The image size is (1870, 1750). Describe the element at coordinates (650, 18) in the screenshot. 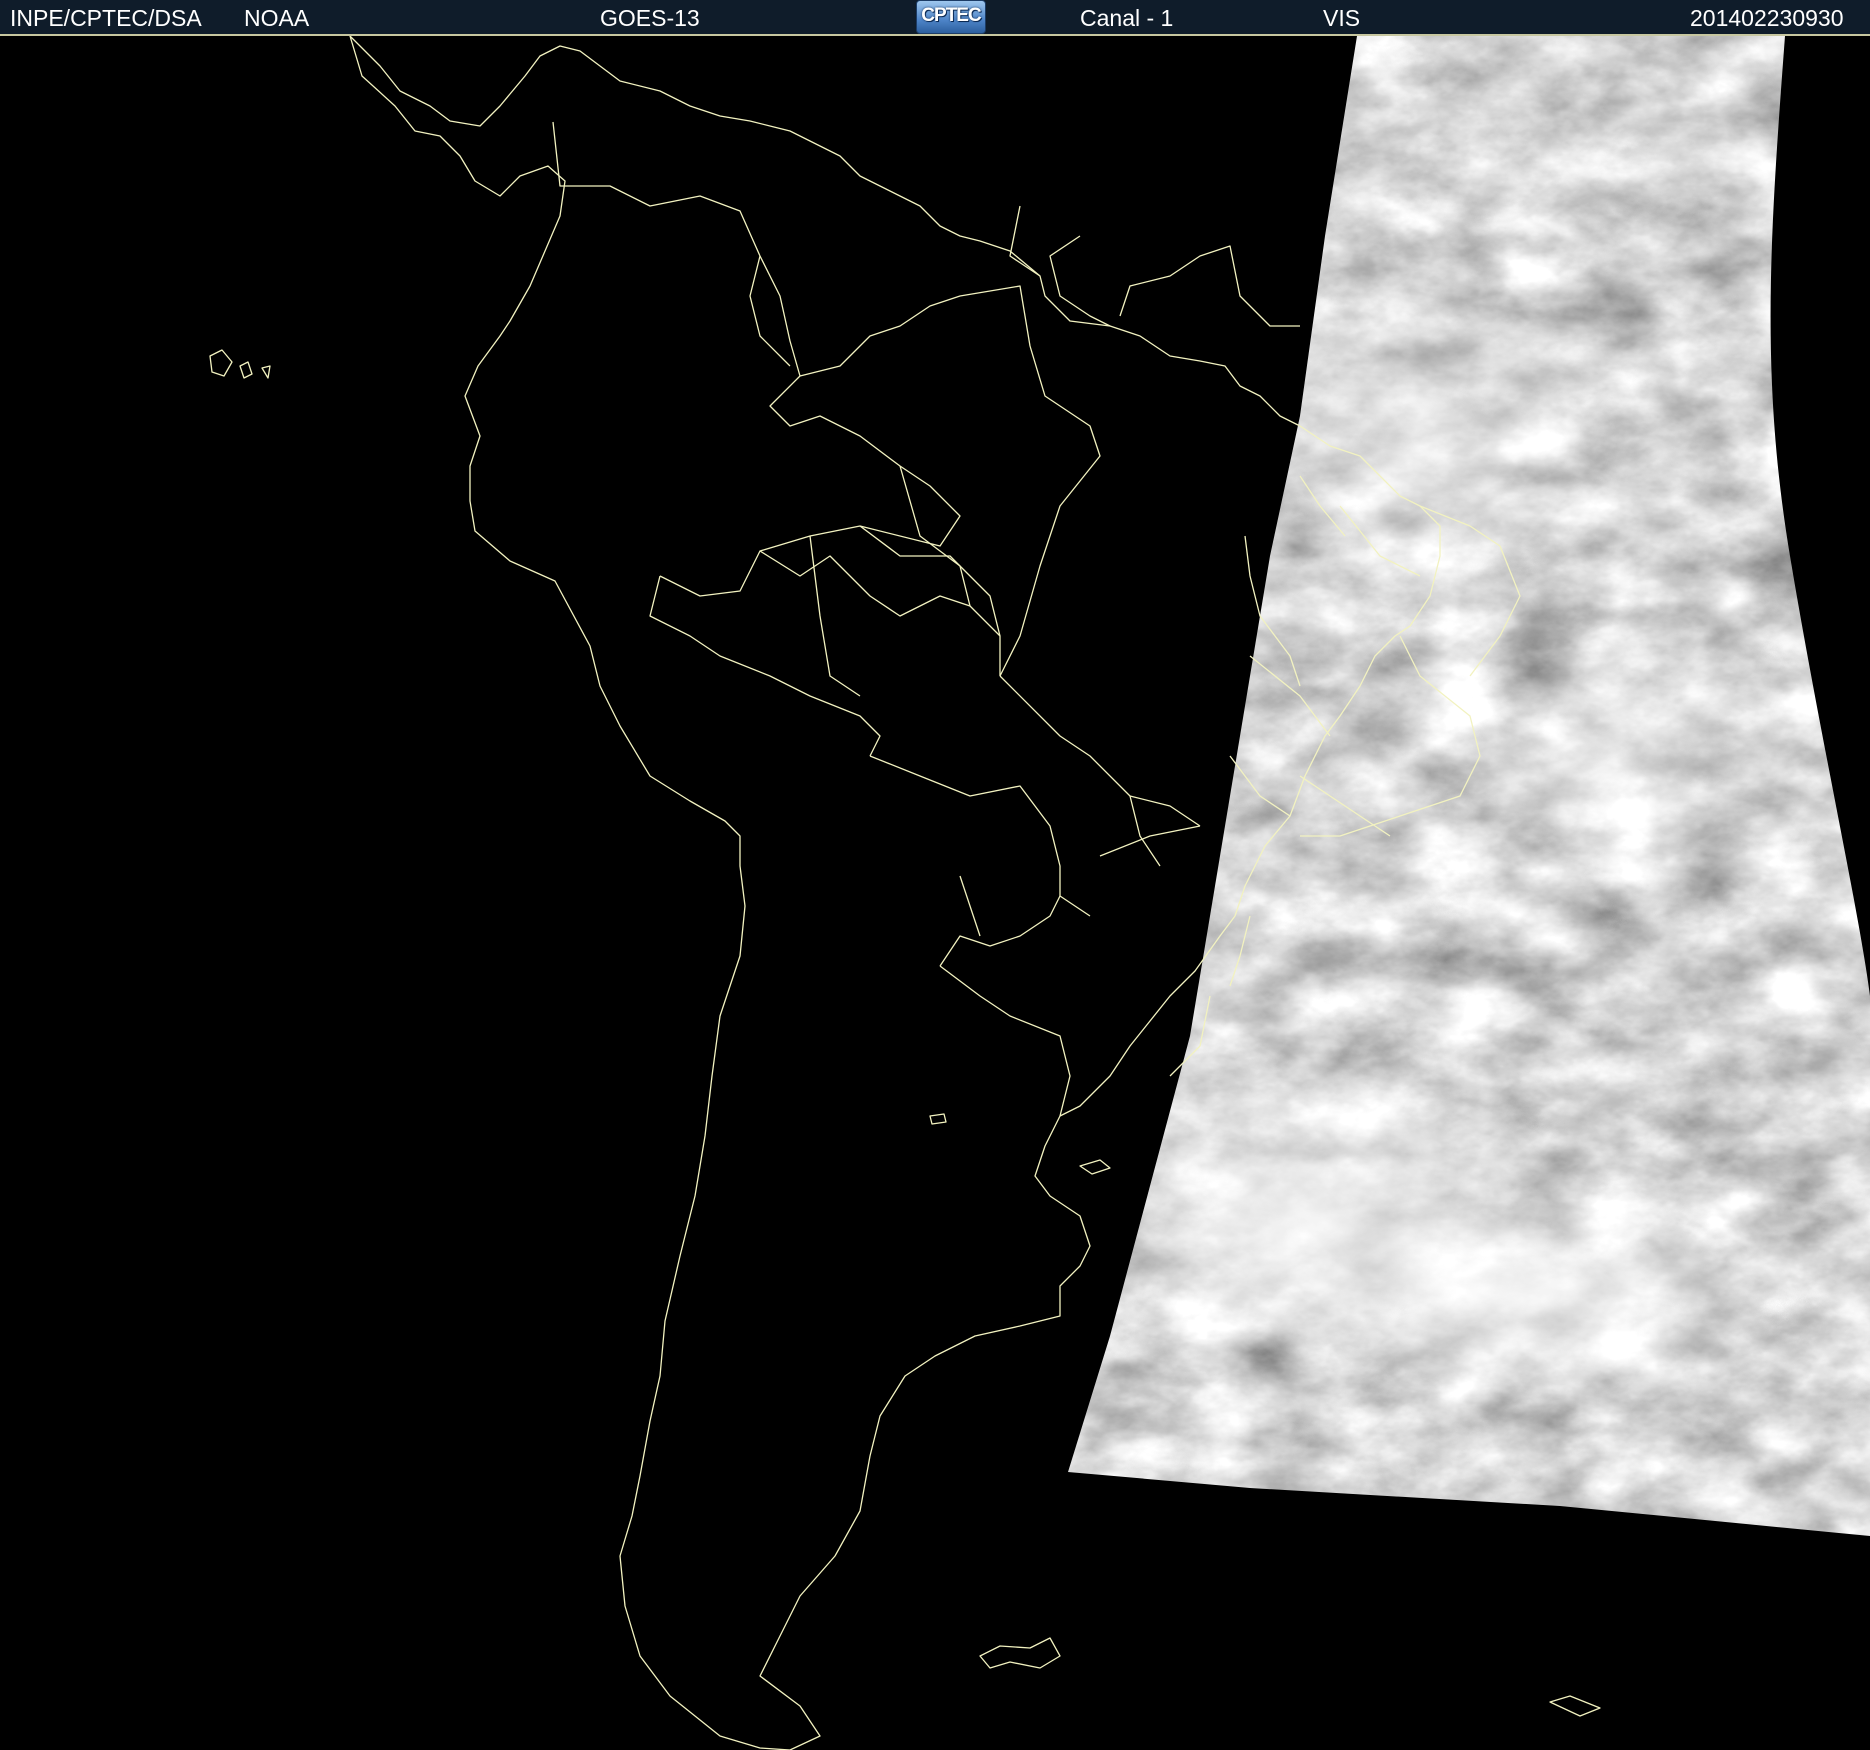

I see `satellite-label: GOES-13` at that location.